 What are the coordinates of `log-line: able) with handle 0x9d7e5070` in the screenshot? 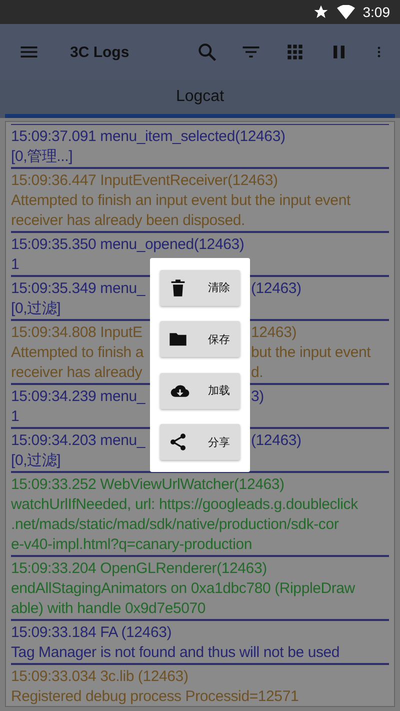 It's located at (108, 609).